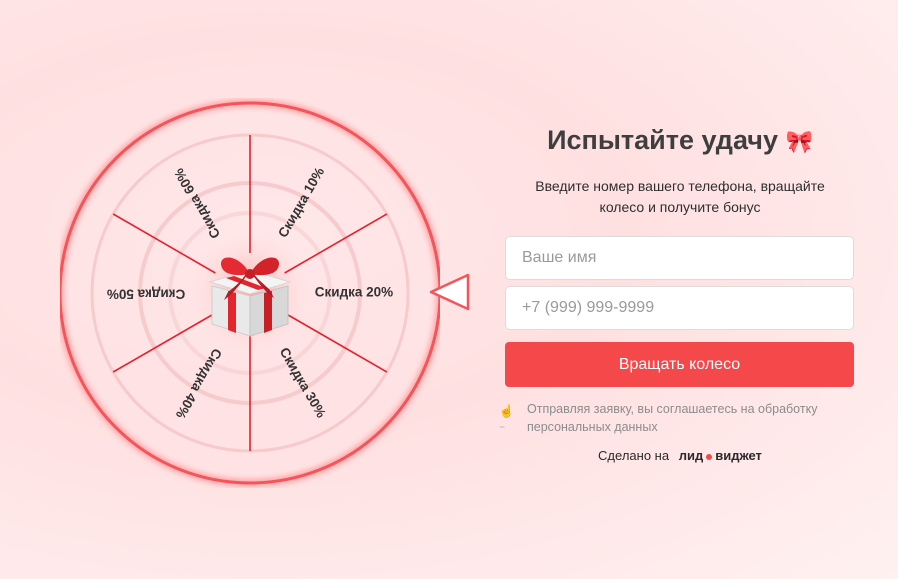 This screenshot has height=579, width=898. Describe the element at coordinates (662, 140) in the screenshot. I see `title-text: Испытайте удачу` at that location.